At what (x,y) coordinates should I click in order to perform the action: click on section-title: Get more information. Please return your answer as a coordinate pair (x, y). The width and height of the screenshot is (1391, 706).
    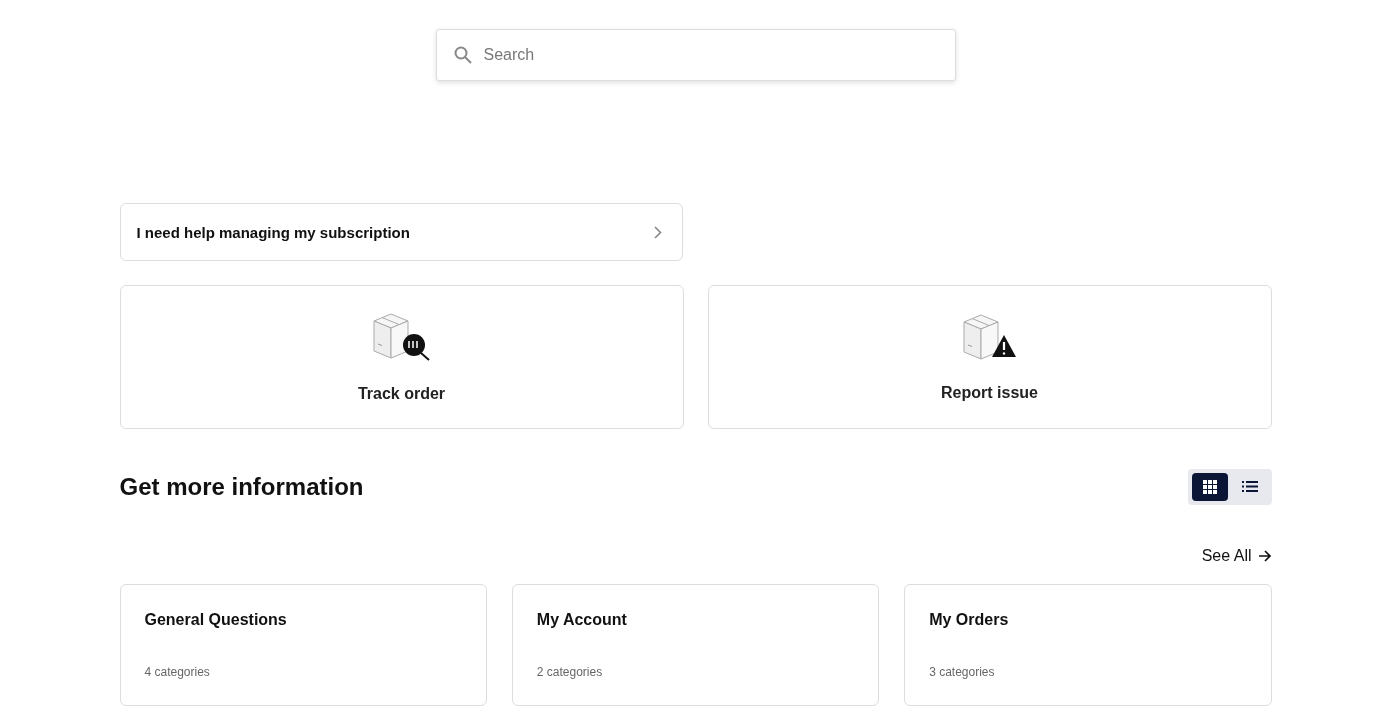
    Looking at the image, I should click on (241, 487).